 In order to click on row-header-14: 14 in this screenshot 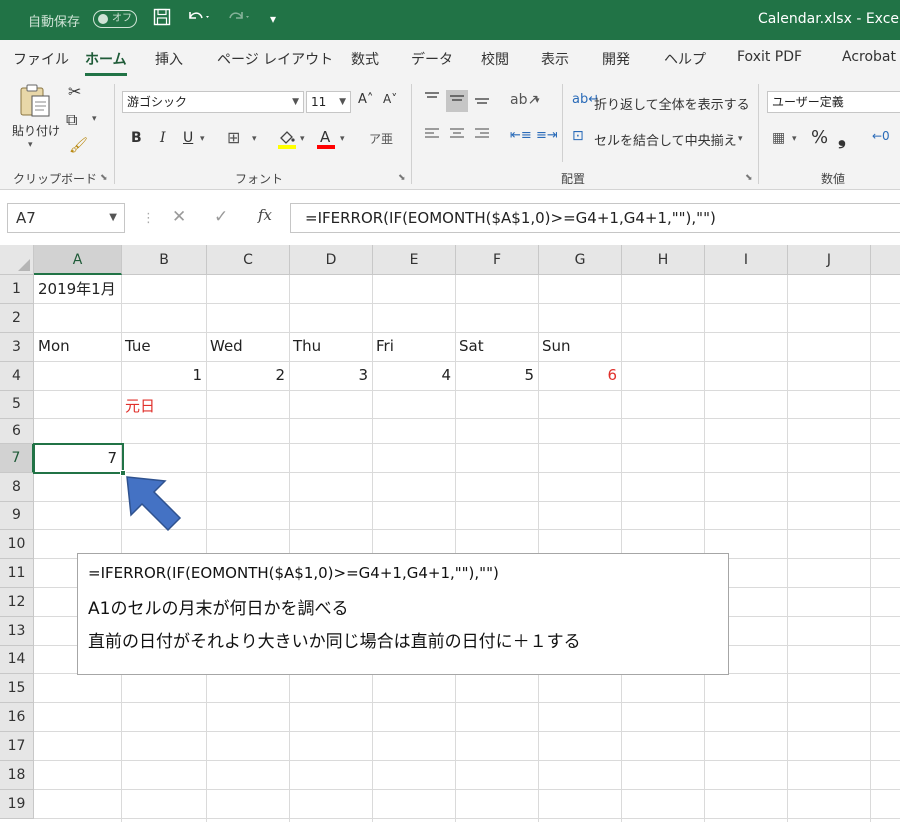, I will do `click(17, 660)`.